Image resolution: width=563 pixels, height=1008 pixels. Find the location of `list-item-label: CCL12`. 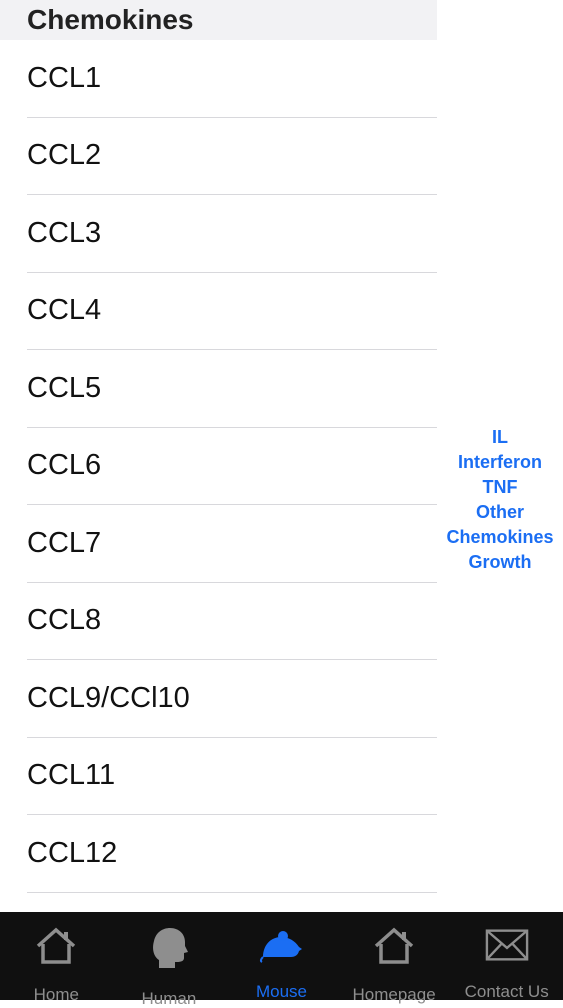

list-item-label: CCL12 is located at coordinates (72, 852).